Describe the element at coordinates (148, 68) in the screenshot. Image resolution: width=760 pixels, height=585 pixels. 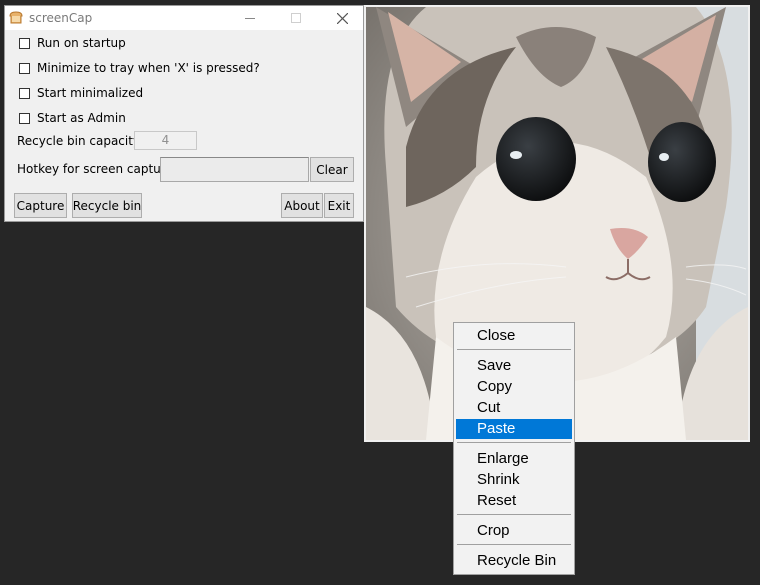
I see `minimize-to-tray-label: Minimize to tray when 'X' is pressed?` at that location.